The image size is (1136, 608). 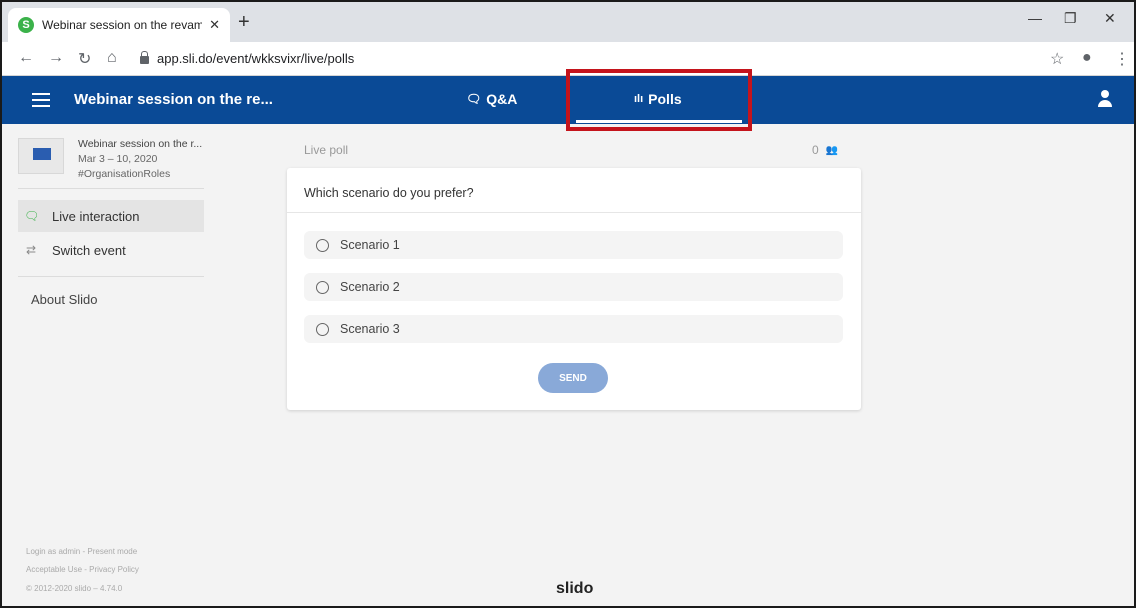 What do you see at coordinates (573, 329) in the screenshot?
I see `poll-option-3: Scenario 3` at bounding box center [573, 329].